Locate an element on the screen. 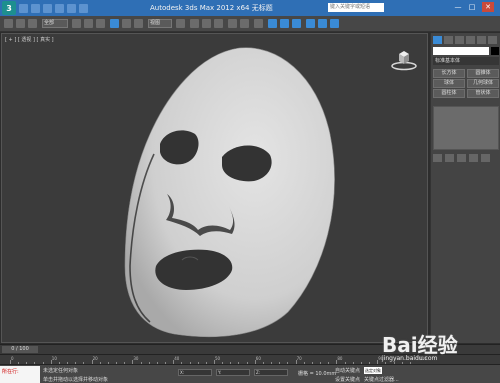 The width and height of the screenshot is (500, 383). layer-manager-icon is located at coordinates (258, 23).